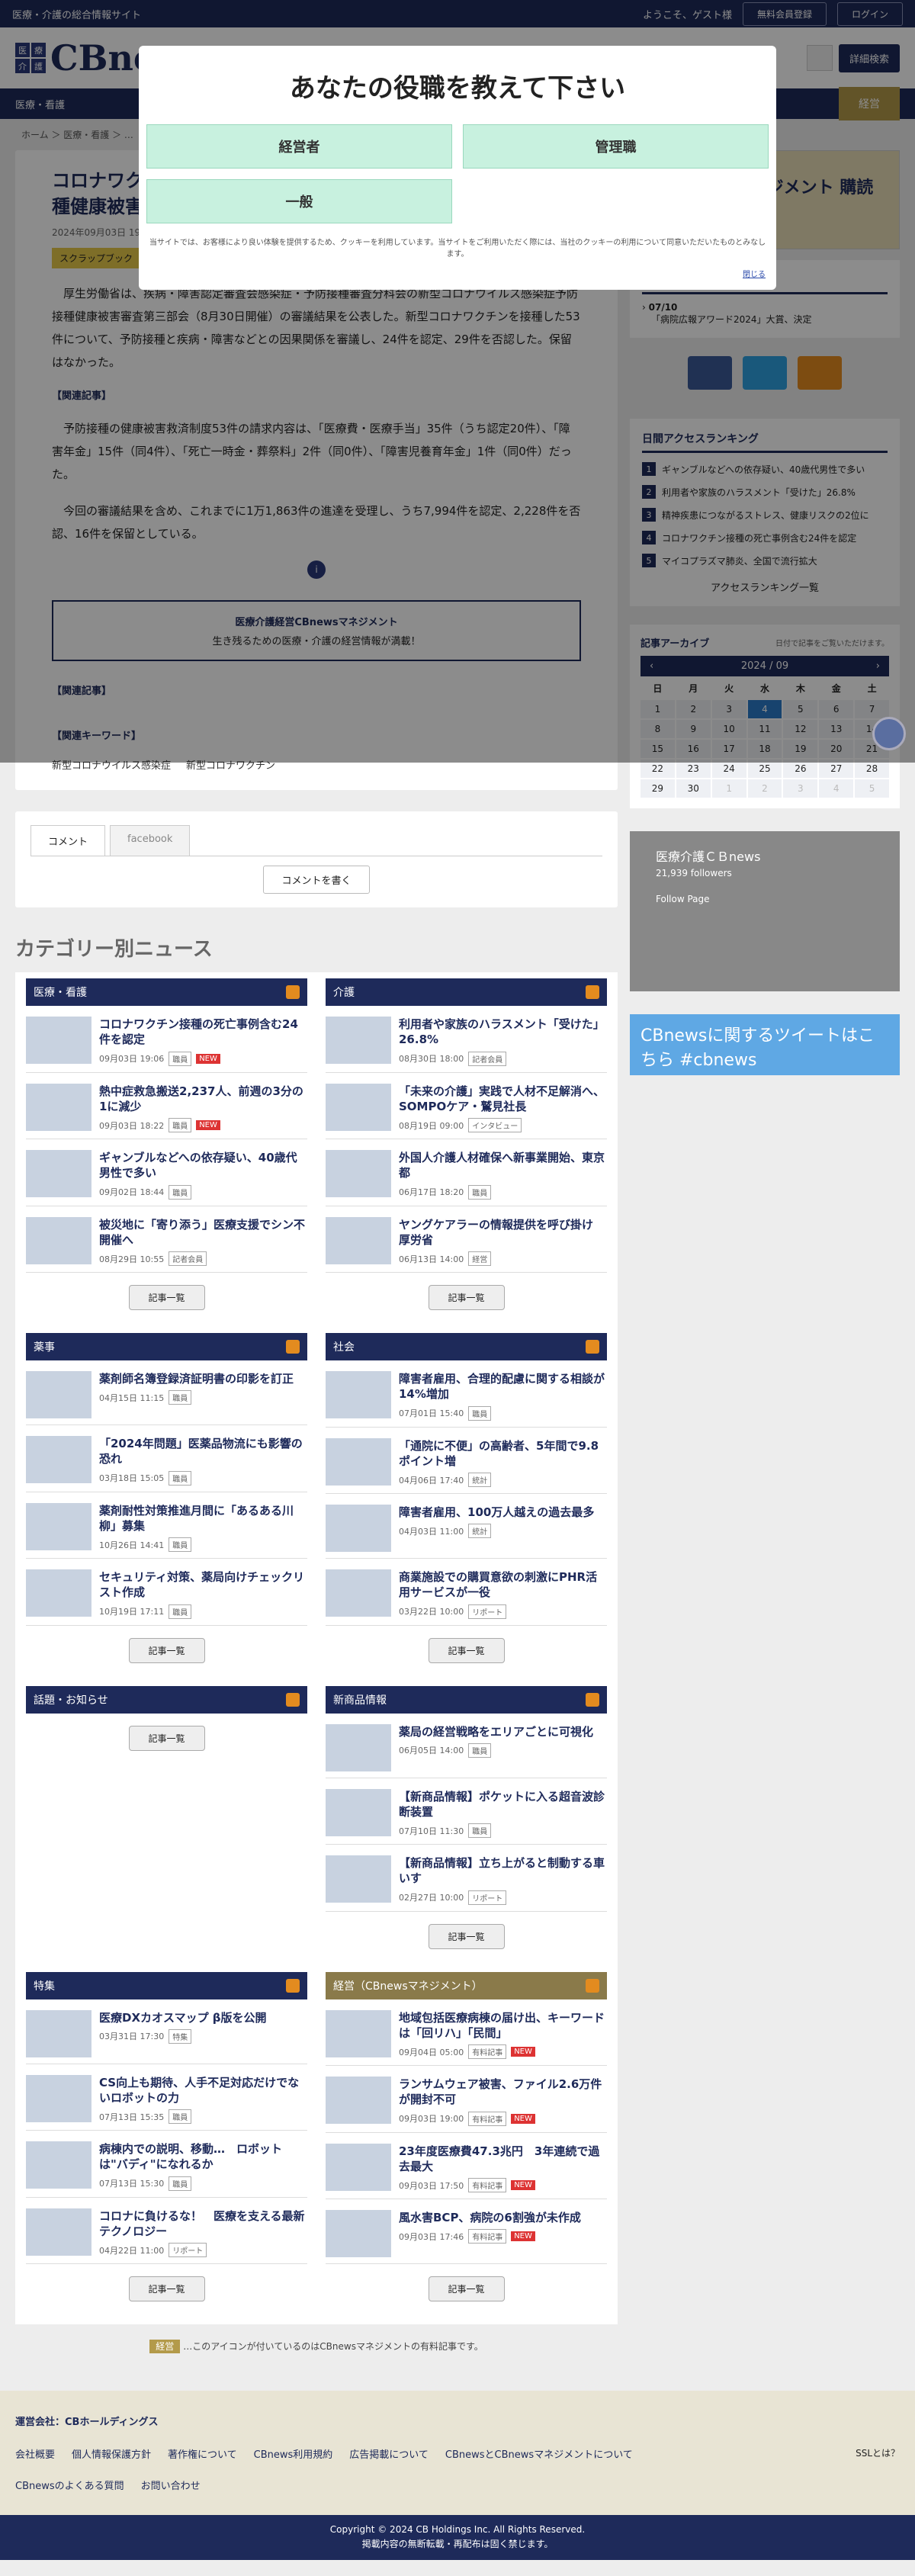  Describe the element at coordinates (293, 2453) in the screenshot. I see `footer-link: CBnews利用規約` at that location.